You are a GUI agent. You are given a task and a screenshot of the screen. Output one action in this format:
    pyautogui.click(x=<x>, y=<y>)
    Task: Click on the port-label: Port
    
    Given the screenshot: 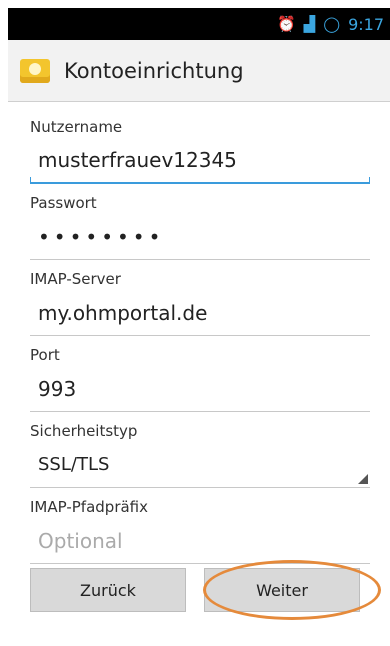 What is the action you would take?
    pyautogui.click(x=45, y=355)
    